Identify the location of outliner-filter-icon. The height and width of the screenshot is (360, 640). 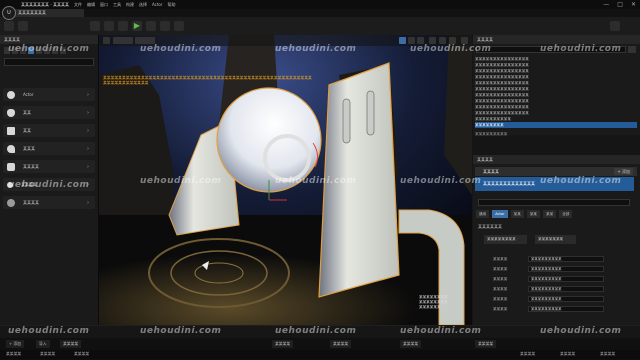
(632, 49).